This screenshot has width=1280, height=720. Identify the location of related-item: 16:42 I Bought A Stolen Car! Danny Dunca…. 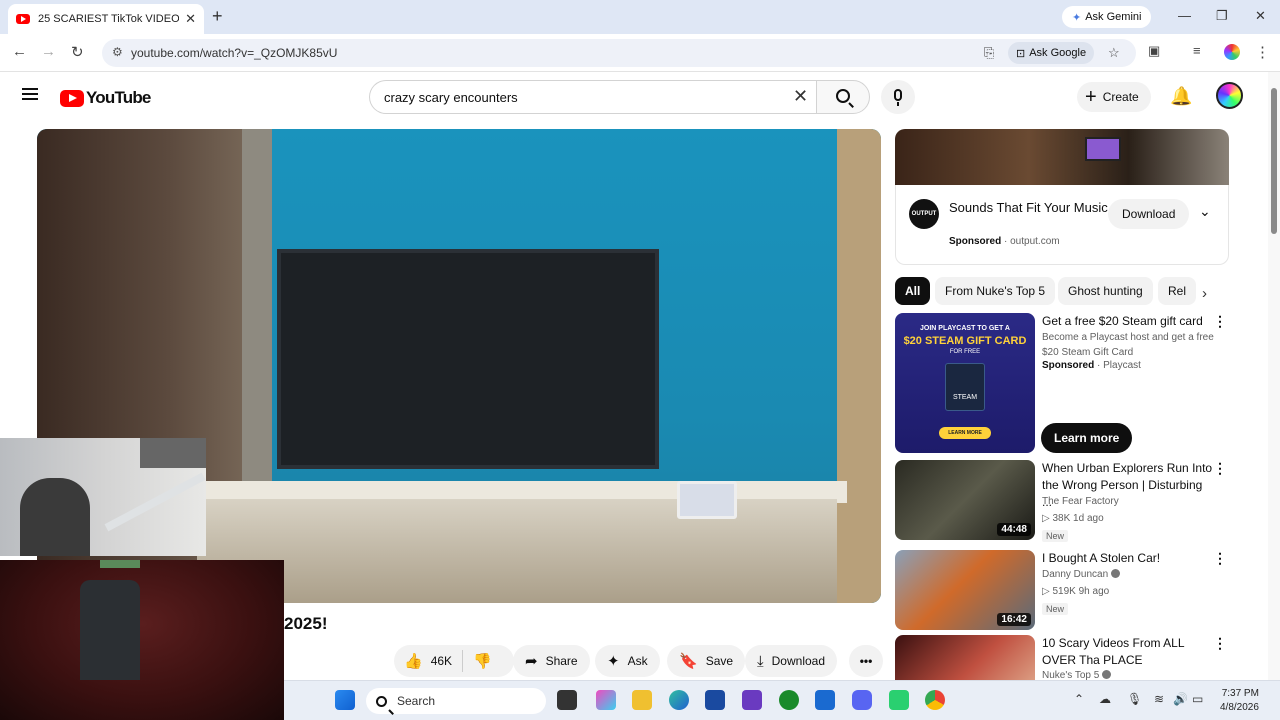
(1067, 590).